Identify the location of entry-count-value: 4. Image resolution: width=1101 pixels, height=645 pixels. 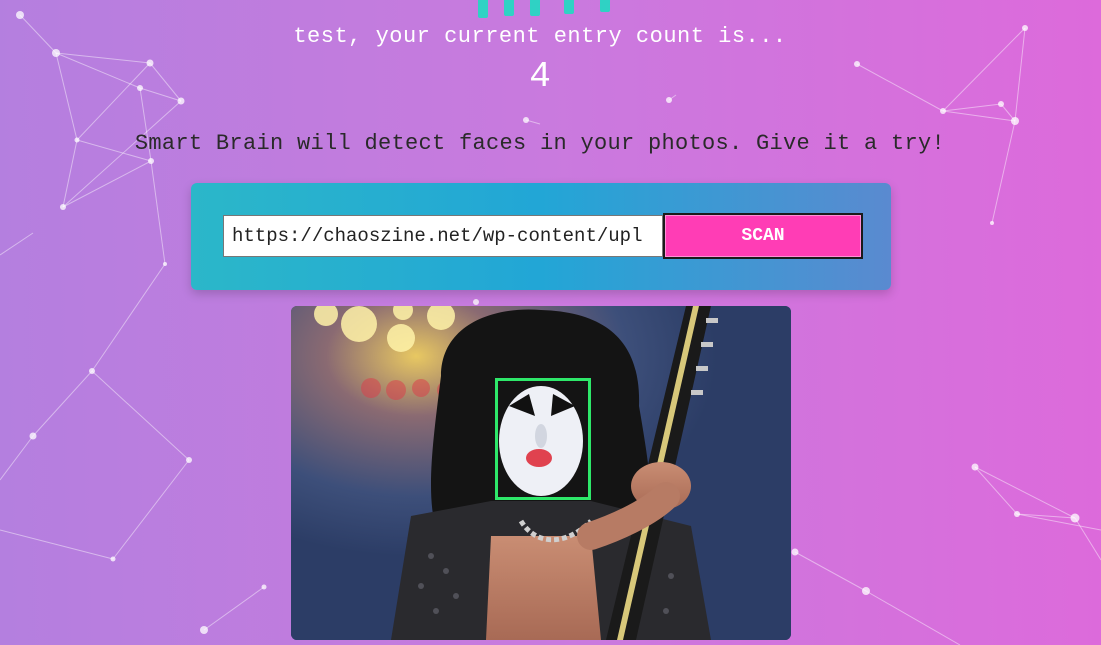
(540, 76).